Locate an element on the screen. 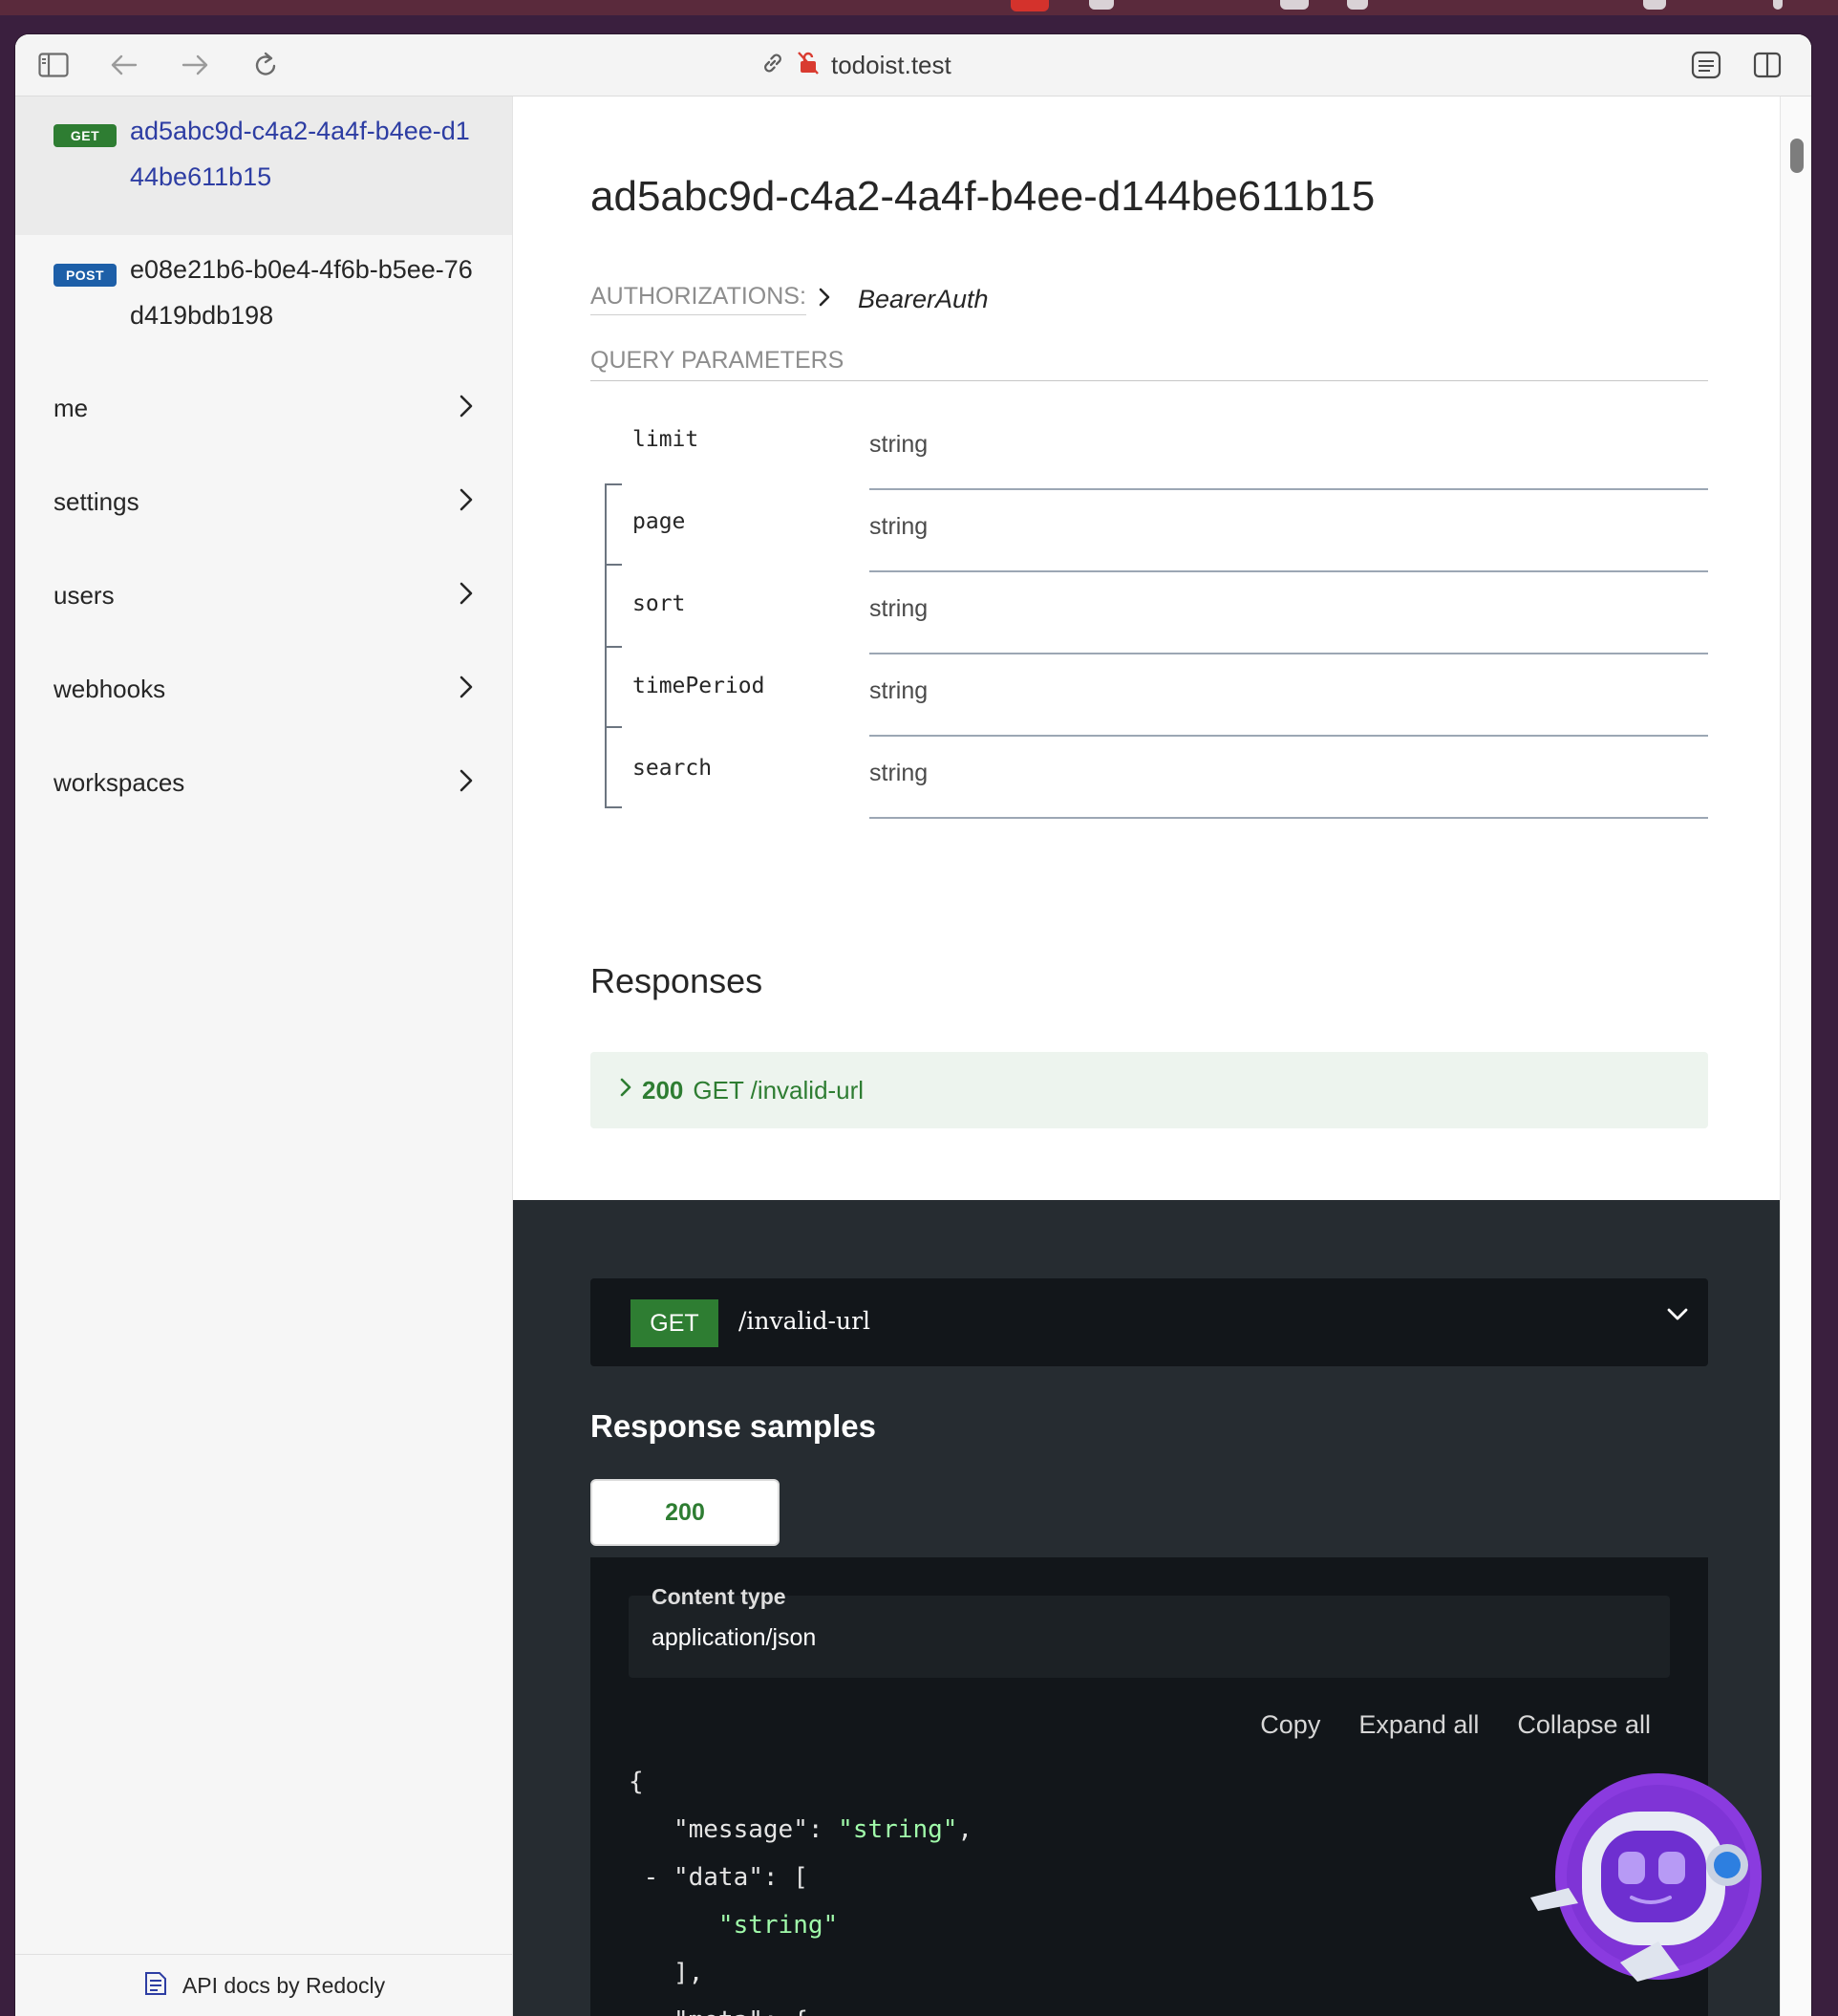 The height and width of the screenshot is (2016, 1838). code-line: - "data": [ is located at coordinates (725, 1877).